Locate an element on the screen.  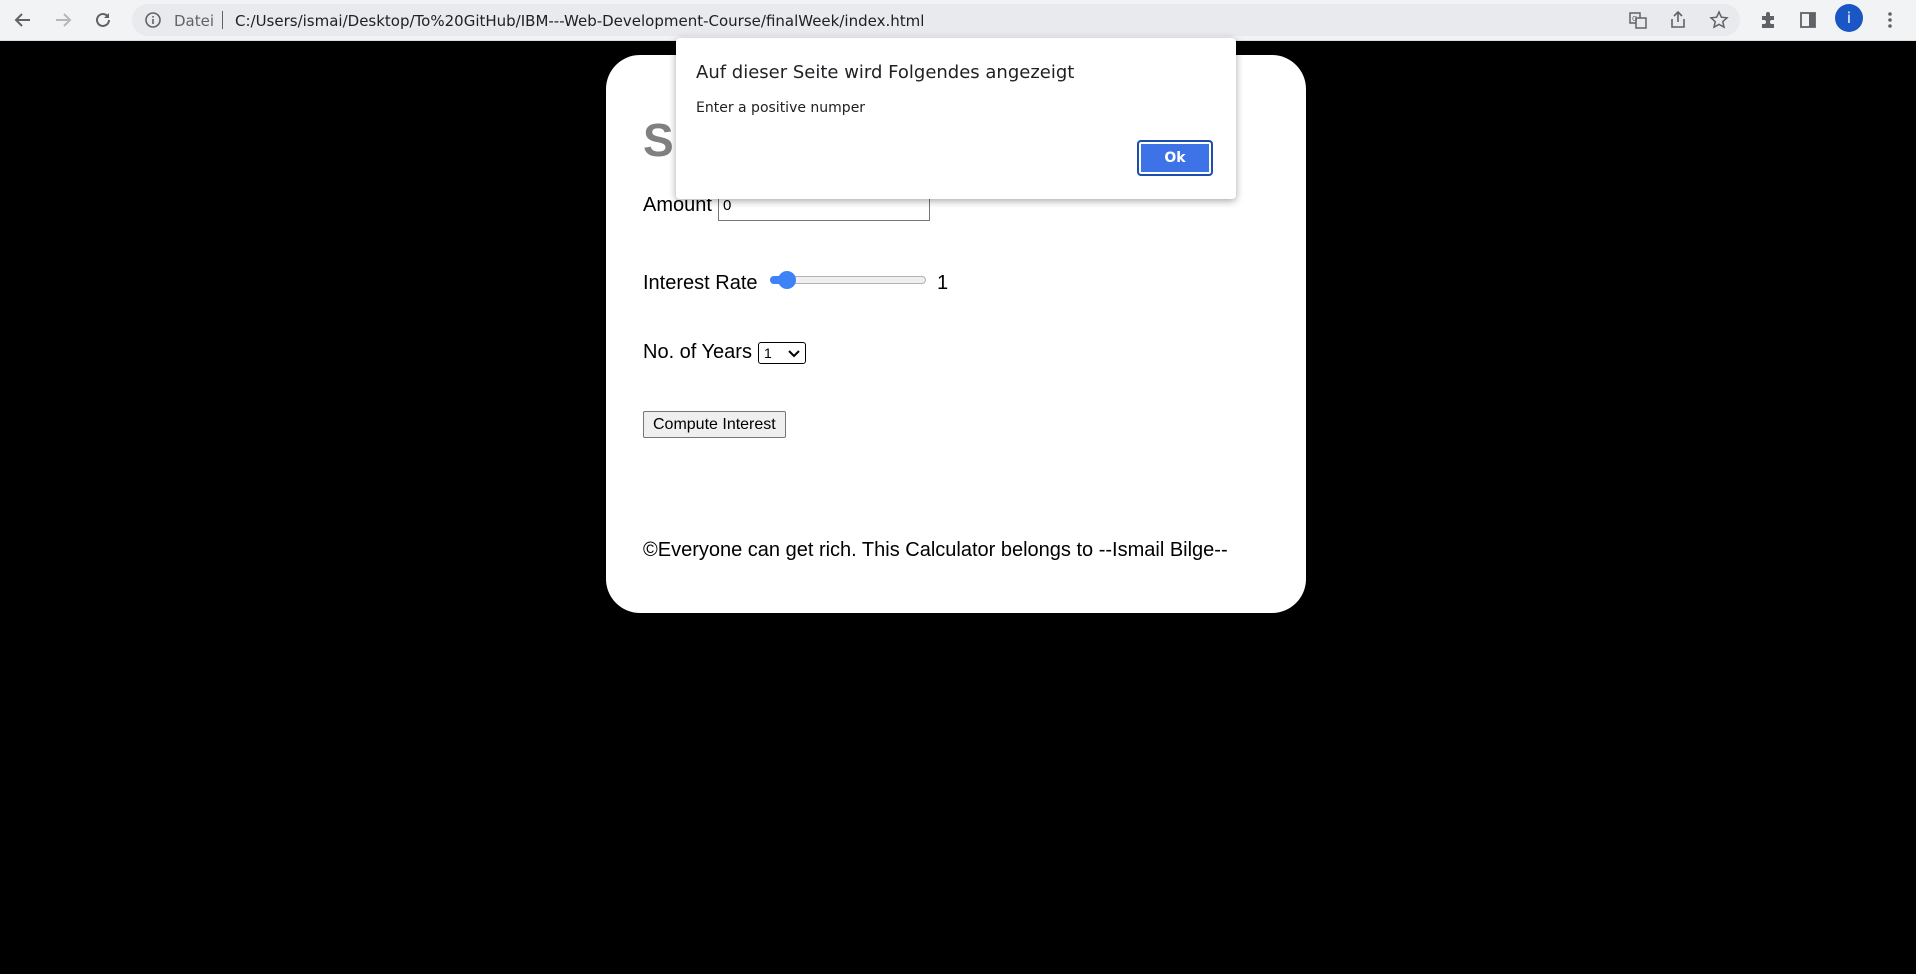
reload-icon is located at coordinates (103, 20).